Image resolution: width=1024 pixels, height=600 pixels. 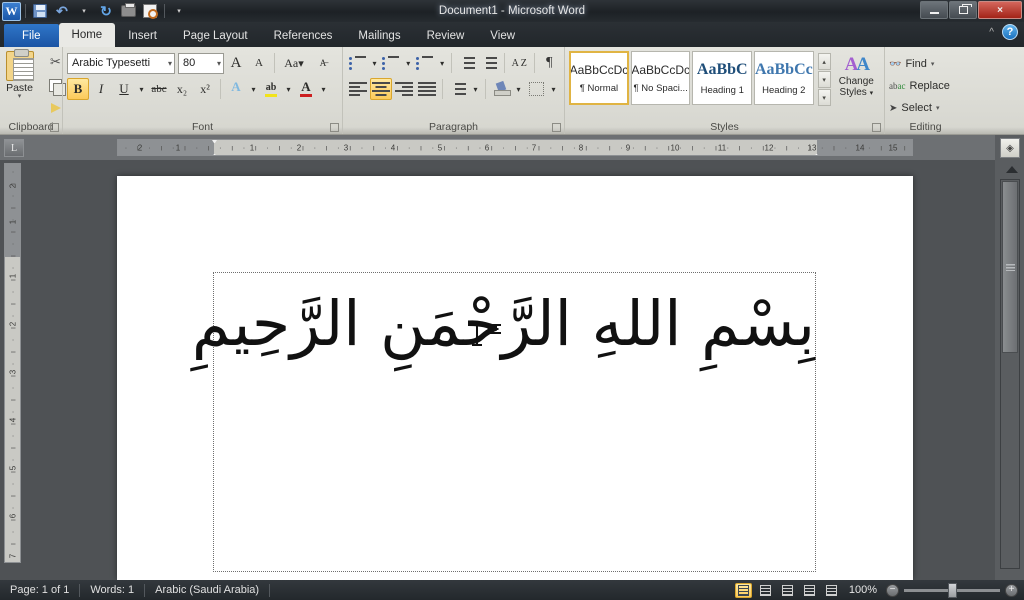 I want to click on clipboard-dialog-launcher, so click(x=54, y=127).